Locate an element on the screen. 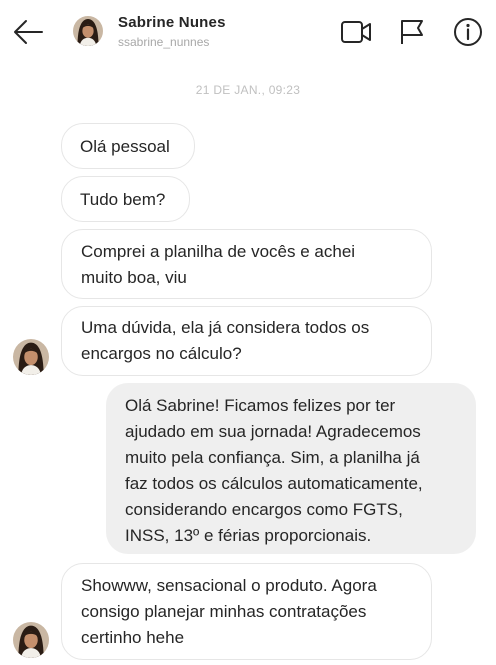 This screenshot has width=496, height=665. message-line: muito pela confiança. Sim, a planilha já is located at coordinates (272, 457).